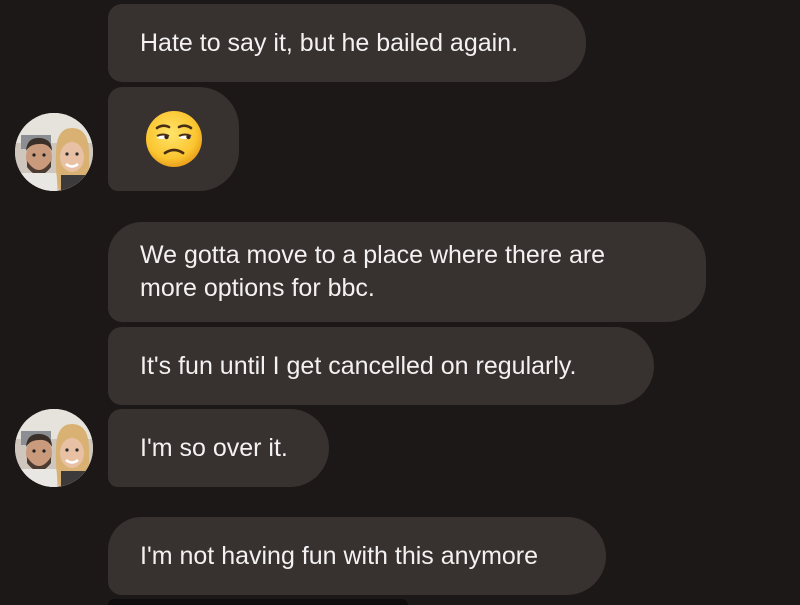  I want to click on message-bubble: I'm not having fun with this anymore, so click(357, 556).